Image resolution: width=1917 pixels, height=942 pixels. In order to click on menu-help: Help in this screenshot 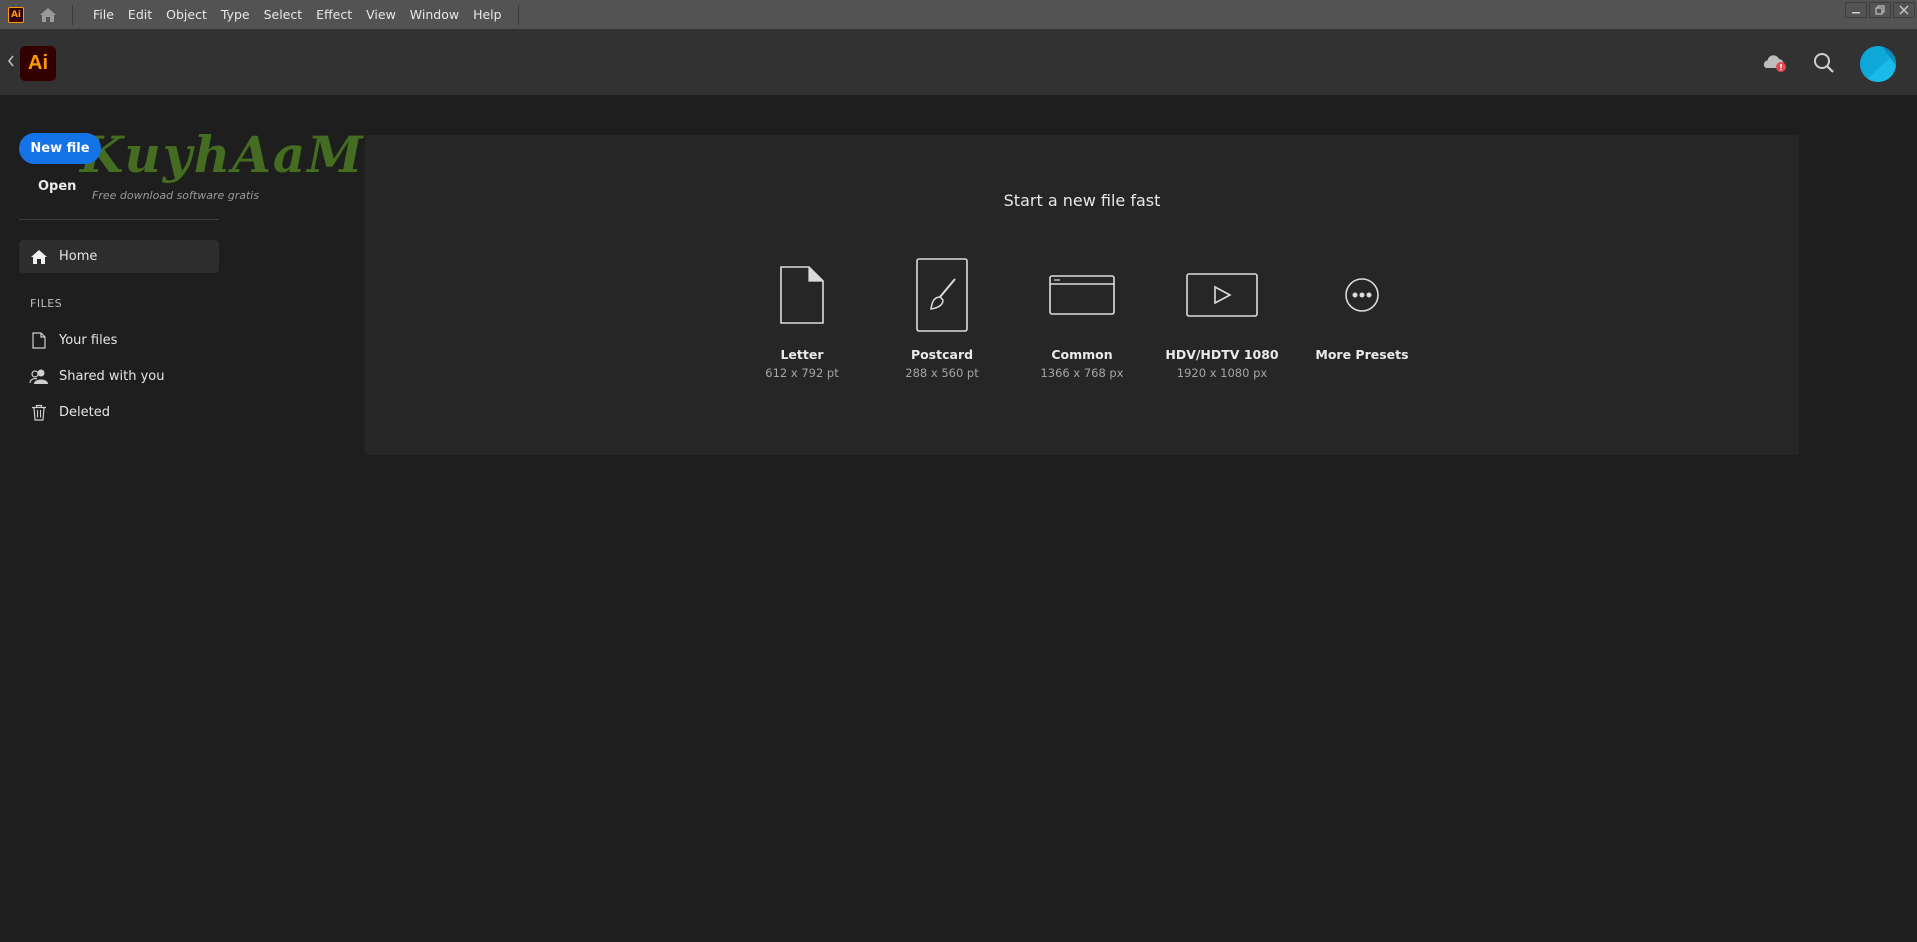, I will do `click(487, 14)`.